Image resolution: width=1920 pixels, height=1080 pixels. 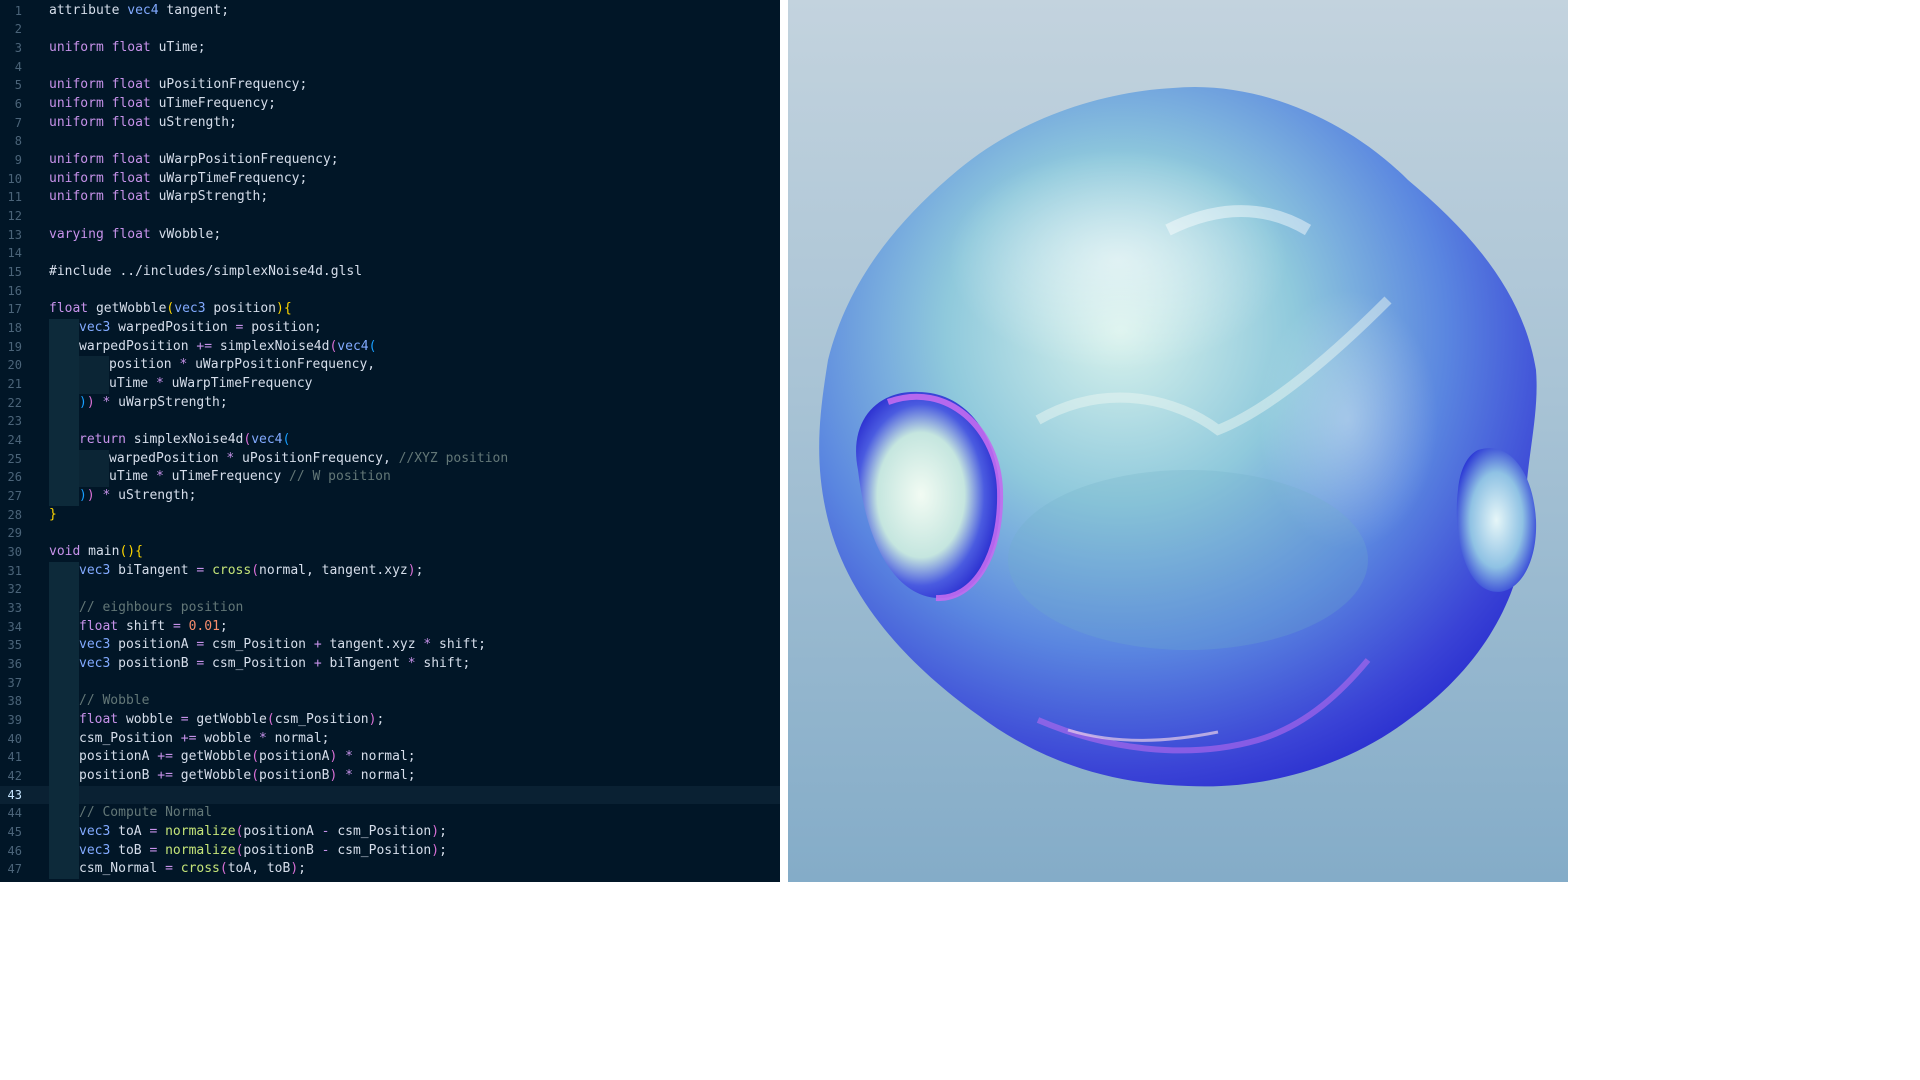 I want to click on code-line: 22)) * uWarpStrength;, so click(x=390, y=403).